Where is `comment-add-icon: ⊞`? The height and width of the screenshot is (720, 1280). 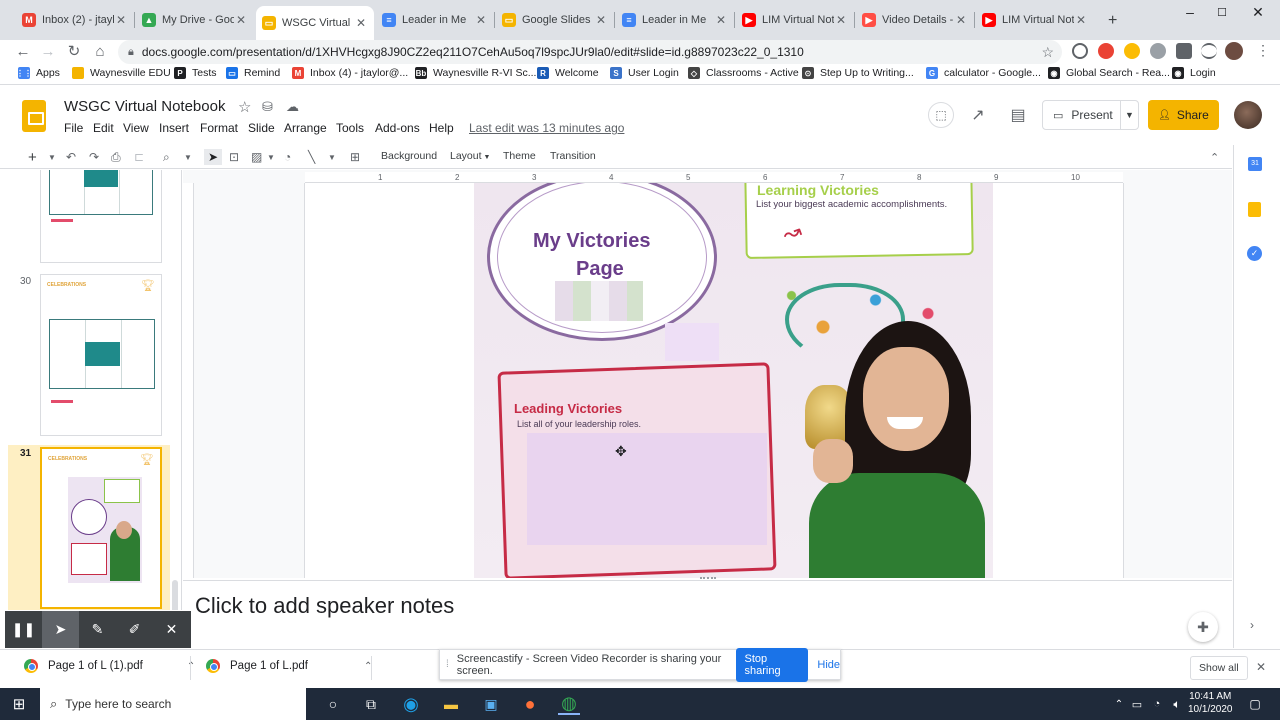
comment-add-icon: ⊞ is located at coordinates (355, 157).